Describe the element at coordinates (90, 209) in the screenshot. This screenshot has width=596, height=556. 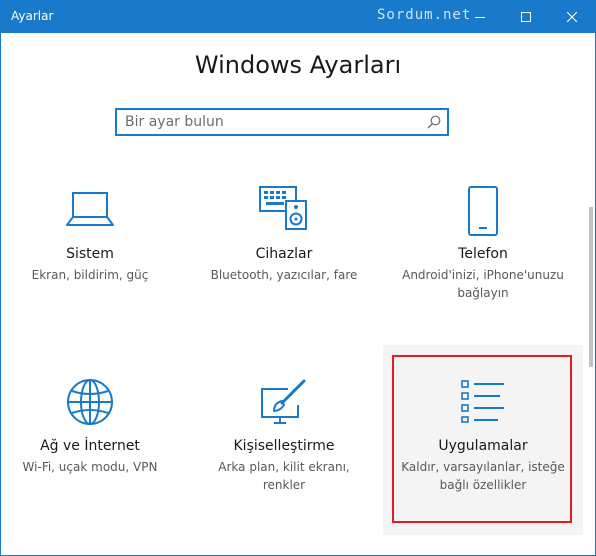
I see `laptop-icon` at that location.